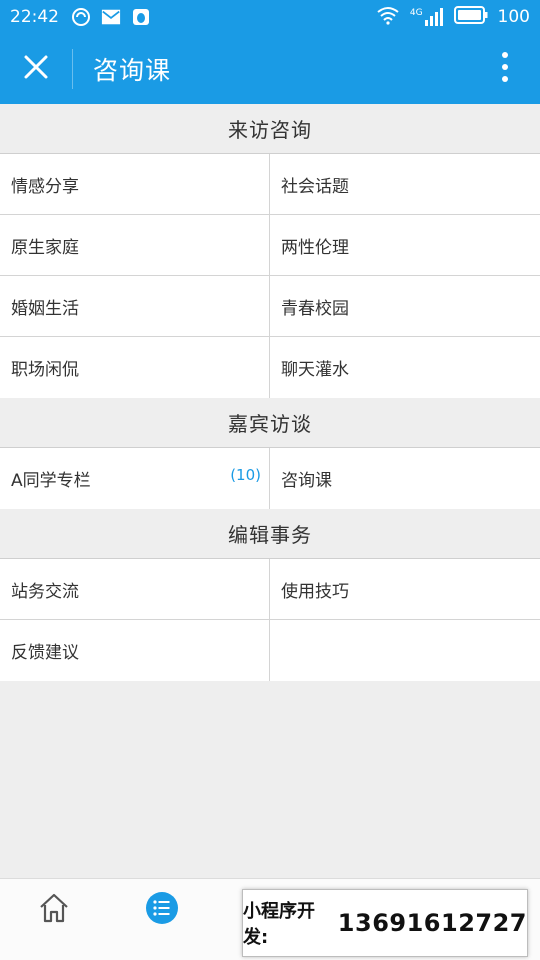  I want to click on home-icon, so click(54, 910).